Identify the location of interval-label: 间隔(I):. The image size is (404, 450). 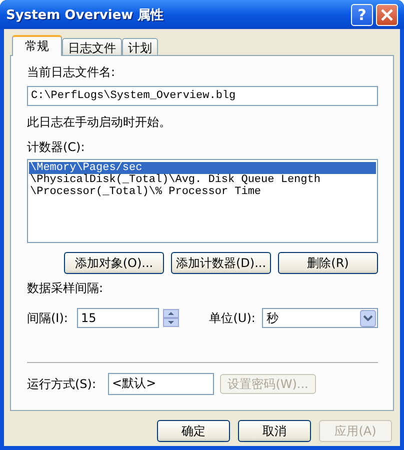
(47, 318).